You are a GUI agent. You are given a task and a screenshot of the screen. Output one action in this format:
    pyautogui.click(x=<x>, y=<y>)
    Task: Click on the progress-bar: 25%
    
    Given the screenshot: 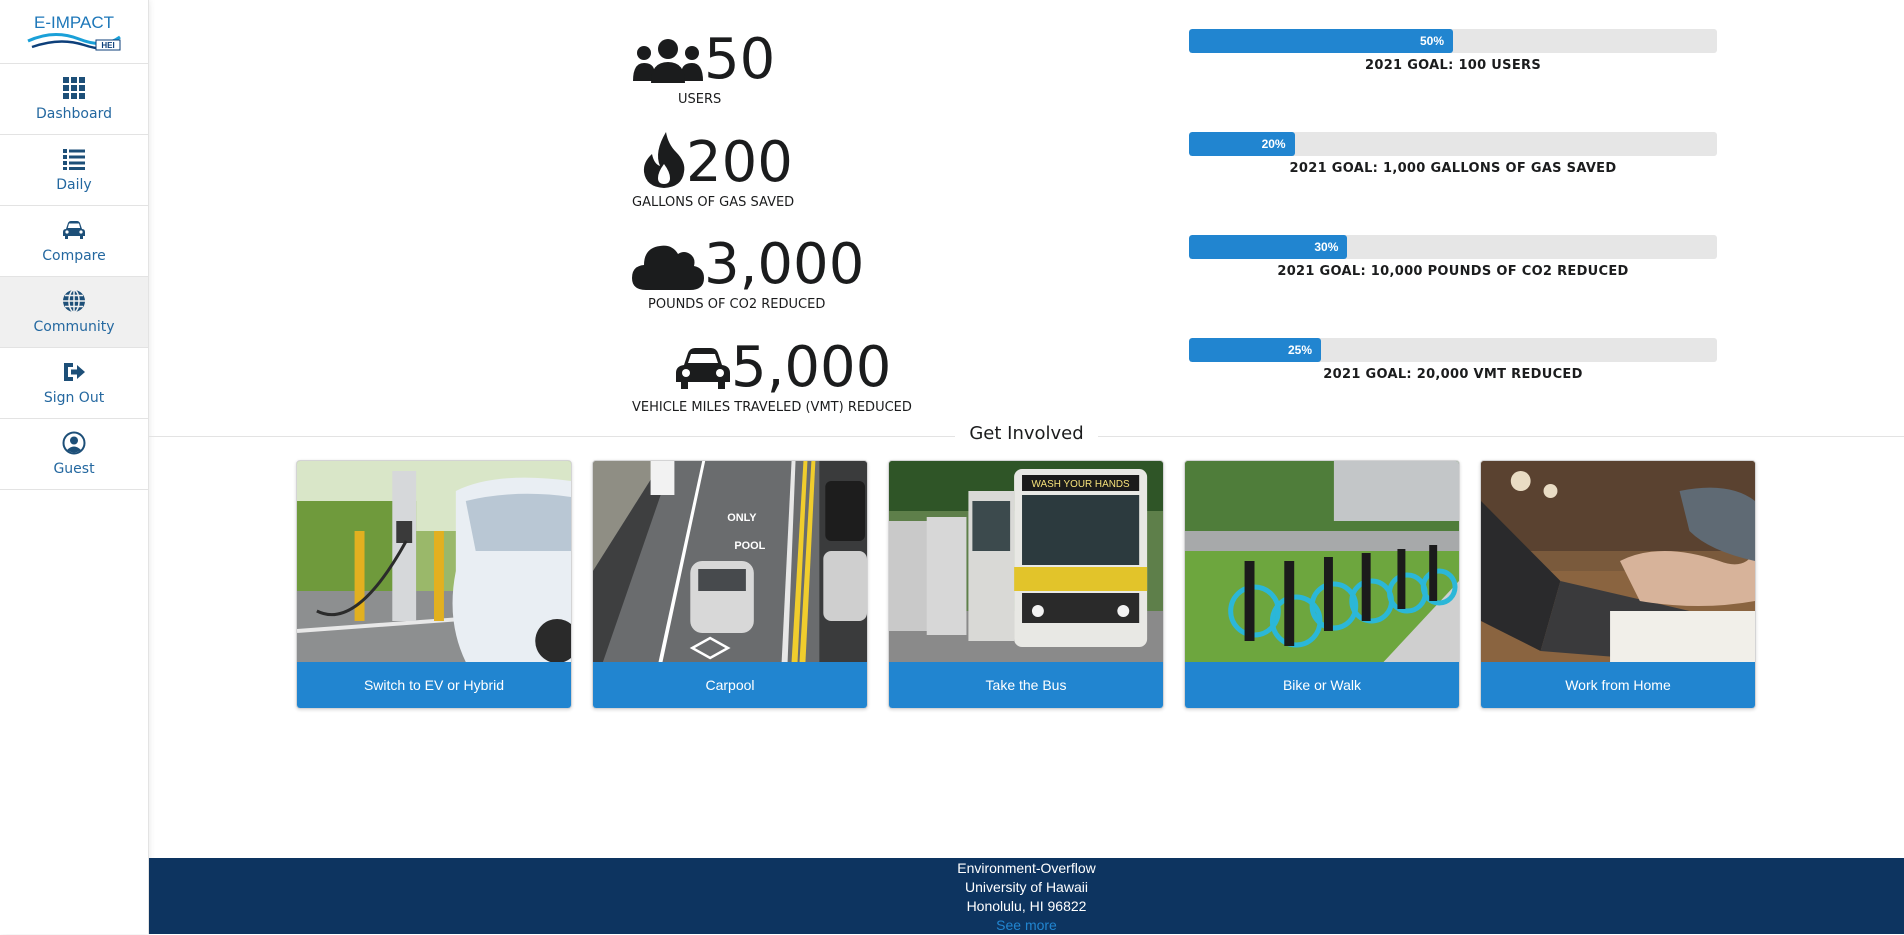 What is the action you would take?
    pyautogui.click(x=1453, y=350)
    